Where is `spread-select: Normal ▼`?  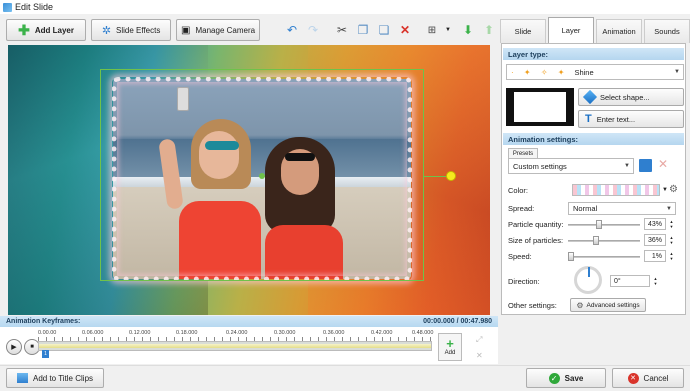 spread-select: Normal ▼ is located at coordinates (622, 208).